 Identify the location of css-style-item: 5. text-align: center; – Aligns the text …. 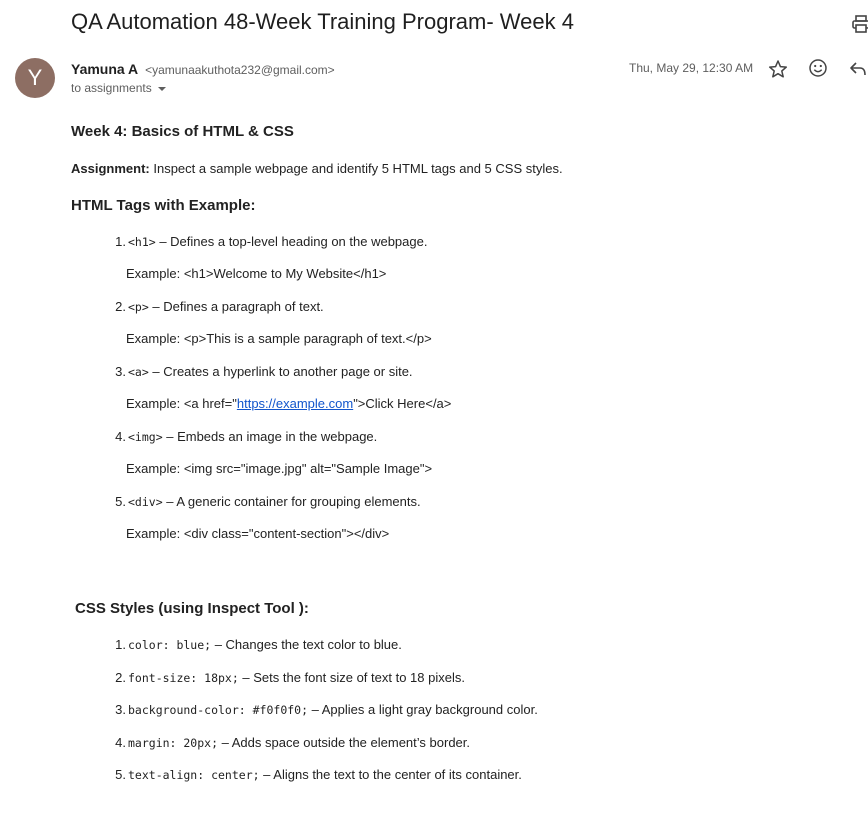
(315, 774).